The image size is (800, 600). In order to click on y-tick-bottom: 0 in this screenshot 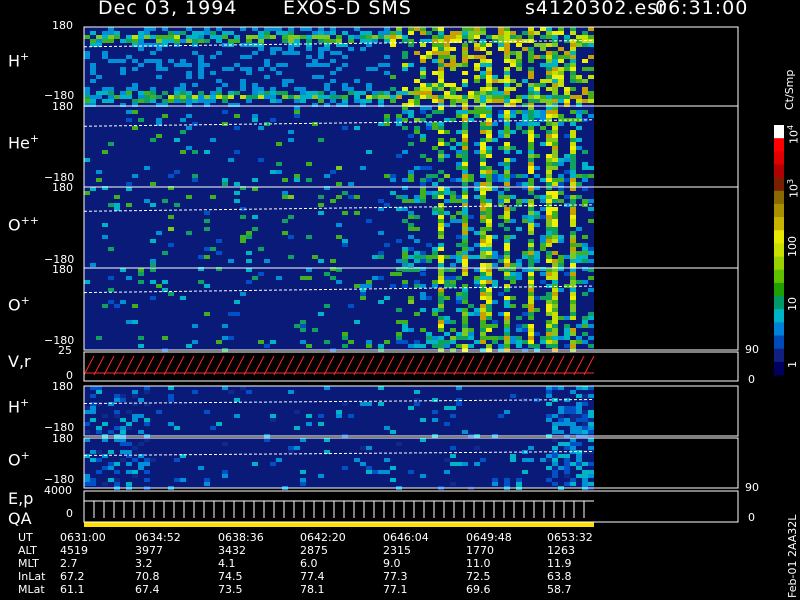, I will do `click(69, 513)`.